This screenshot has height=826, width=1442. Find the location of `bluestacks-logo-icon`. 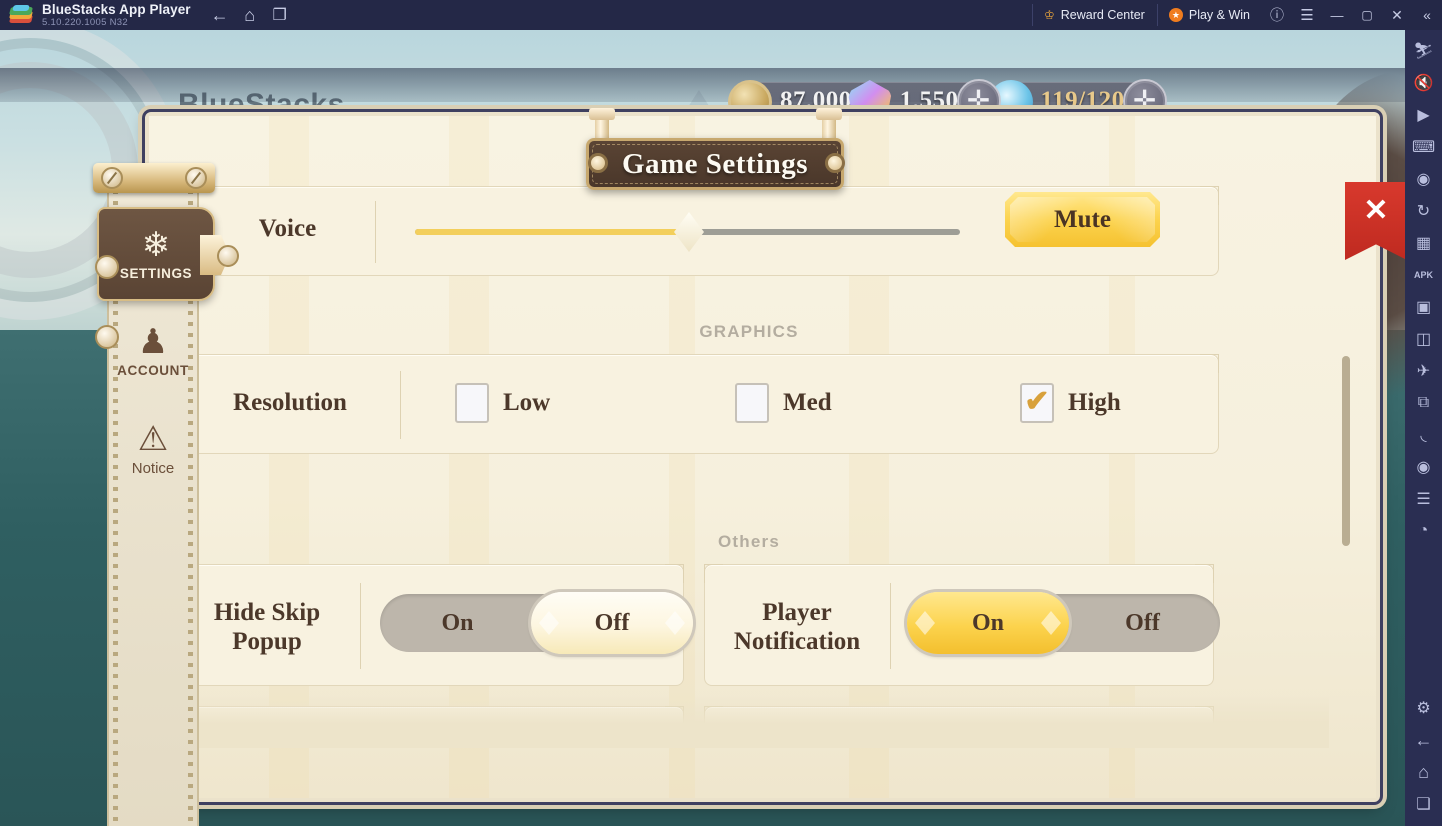

bluestacks-logo-icon is located at coordinates (21, 14).